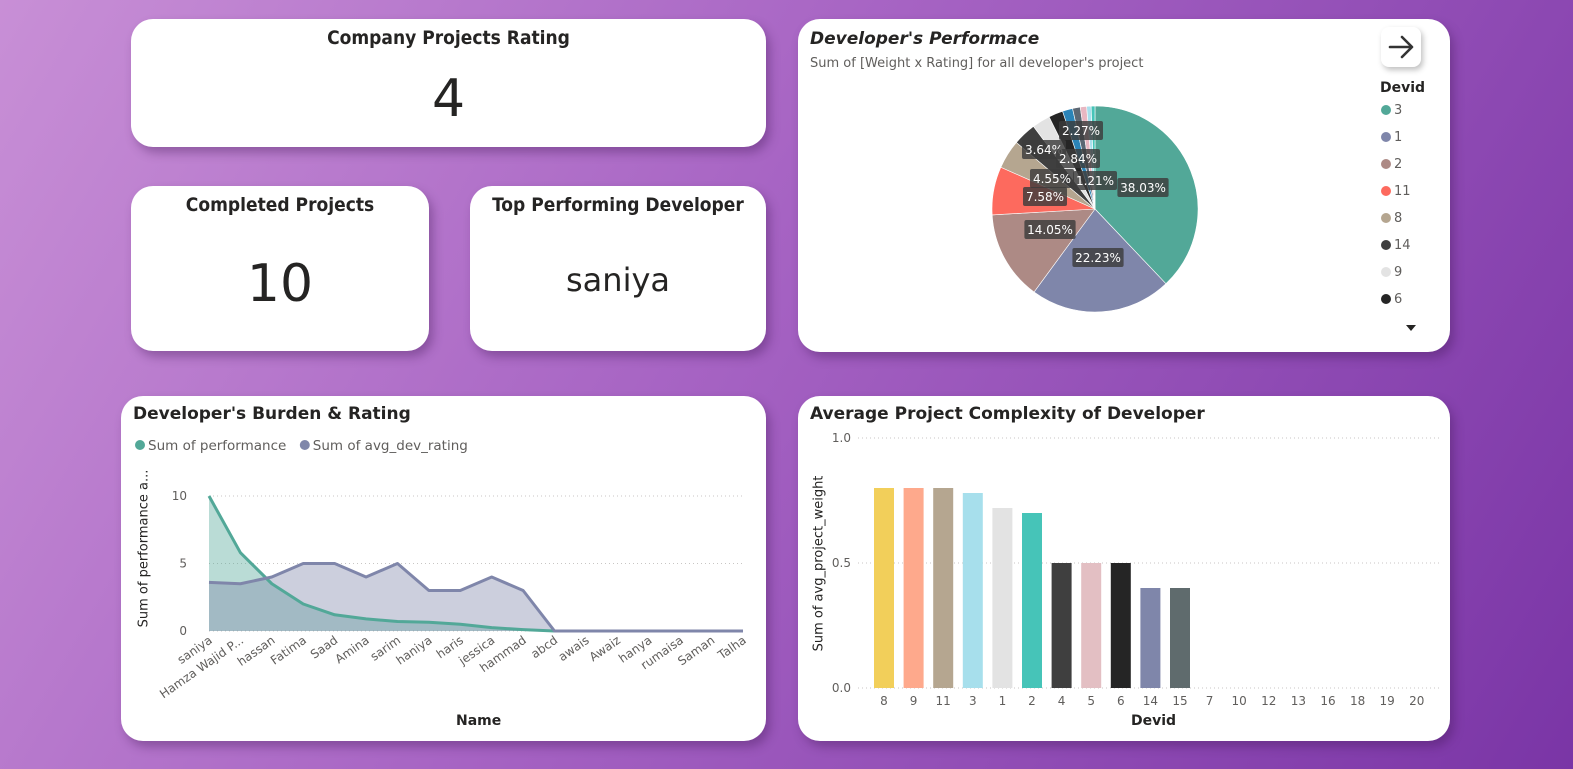  I want to click on x-tick-label: 10, so click(1239, 701).